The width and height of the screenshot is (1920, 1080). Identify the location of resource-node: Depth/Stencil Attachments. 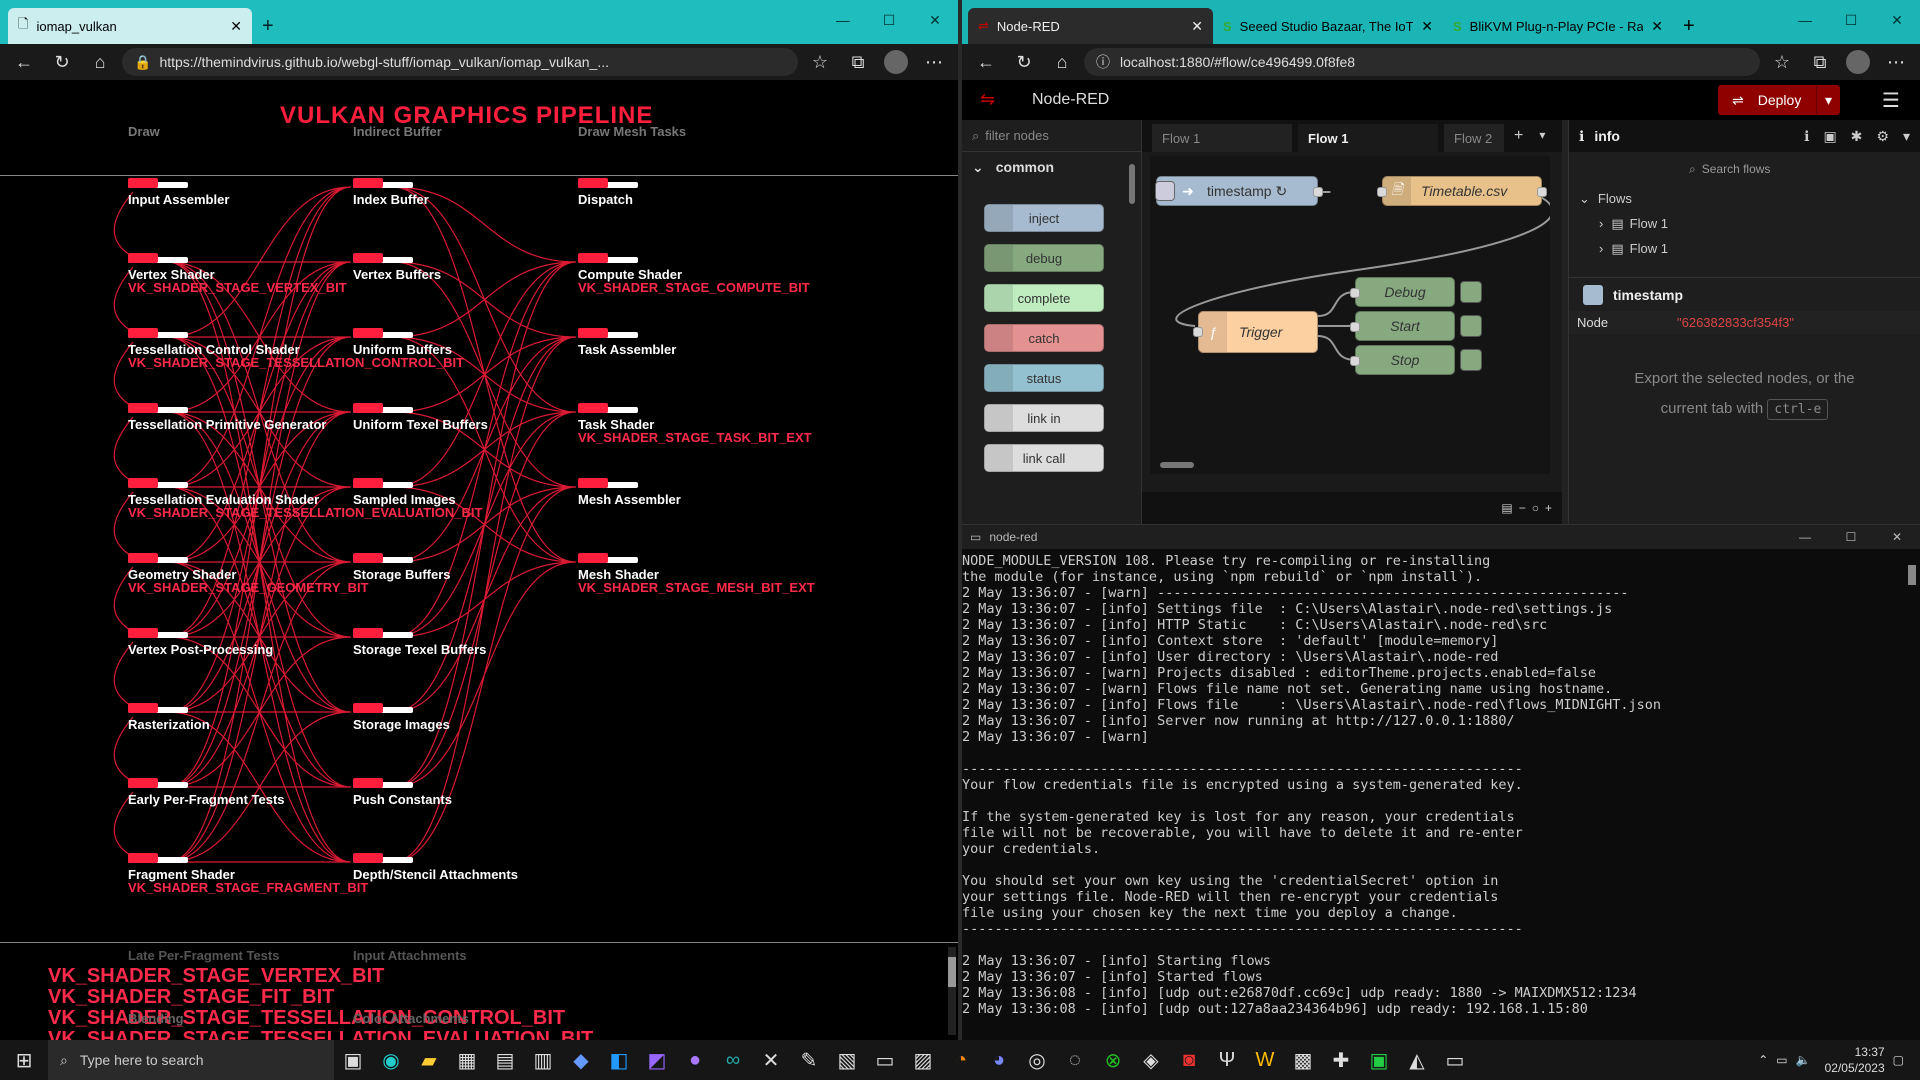
(435, 874).